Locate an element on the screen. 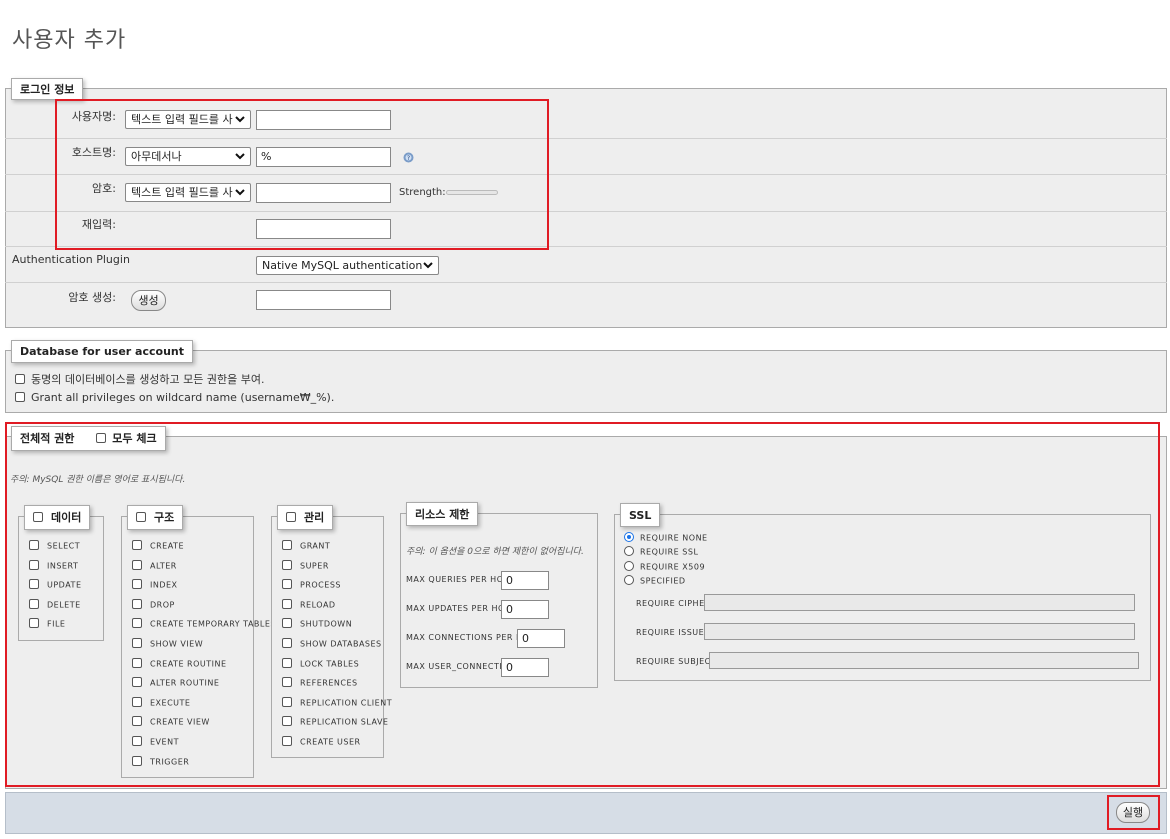 The width and height of the screenshot is (1170, 839). login-info-legend: 로그인 정보 is located at coordinates (47, 89).